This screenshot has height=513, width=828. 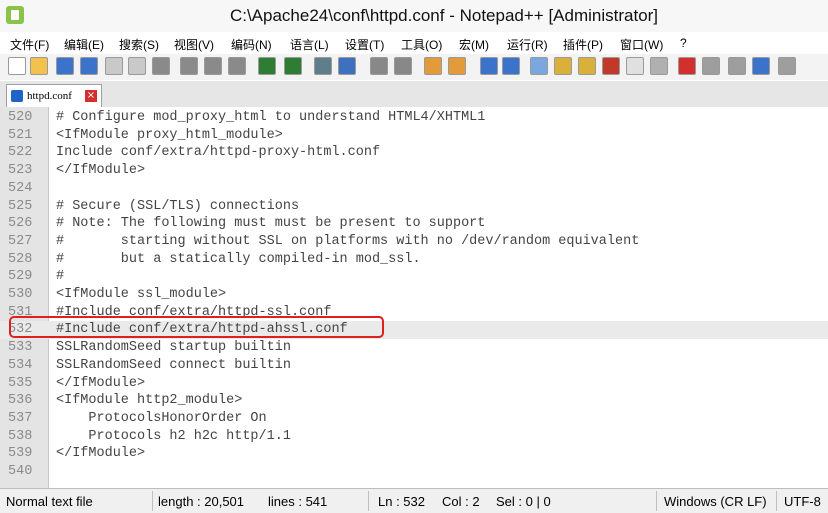 I want to click on code-line: 525 # Secure (SSL/TLS) connections, so click(x=414, y=207).